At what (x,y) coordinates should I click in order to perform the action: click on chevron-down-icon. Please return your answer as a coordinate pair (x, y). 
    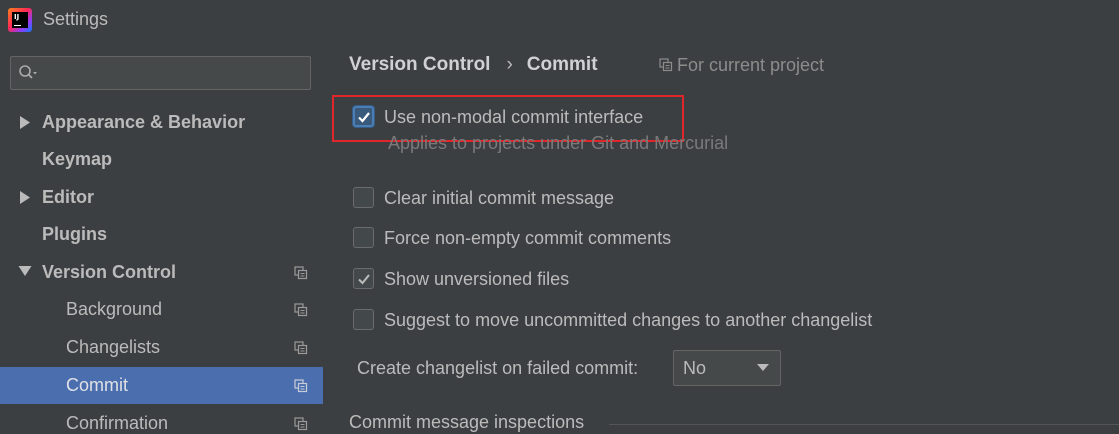
    Looking at the image, I should click on (763, 367).